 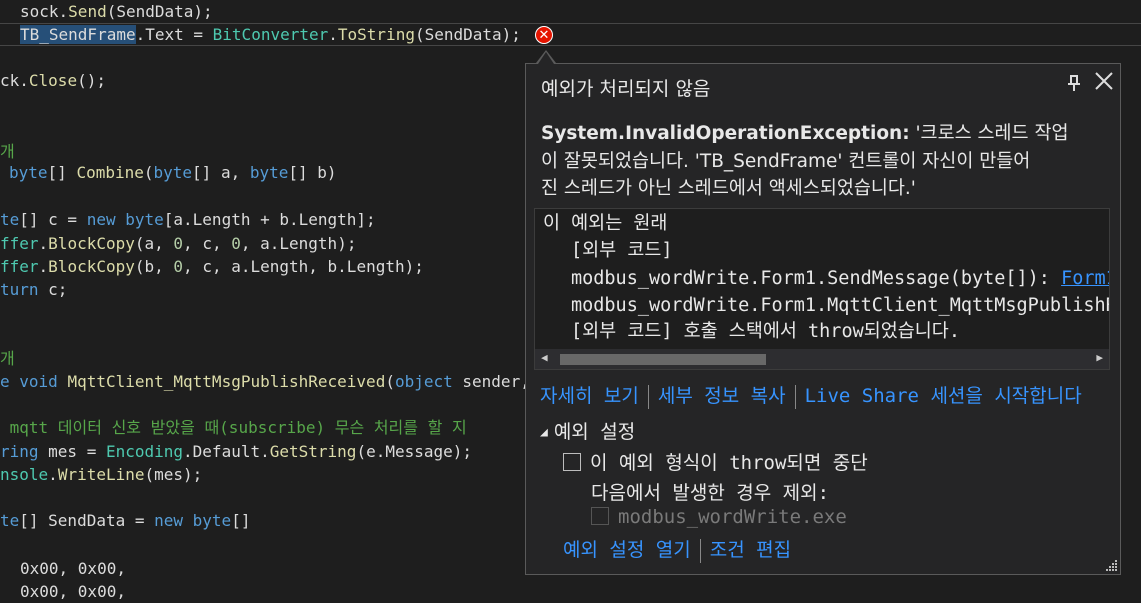 What do you see at coordinates (663, 359) in the screenshot?
I see `scrollbar-thumb` at bounding box center [663, 359].